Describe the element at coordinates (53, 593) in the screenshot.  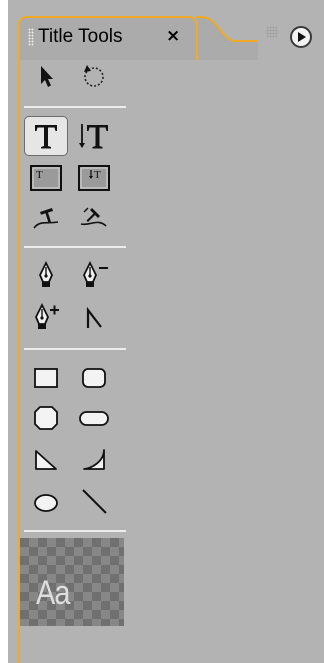
I see `style-preview-text: Aa` at that location.